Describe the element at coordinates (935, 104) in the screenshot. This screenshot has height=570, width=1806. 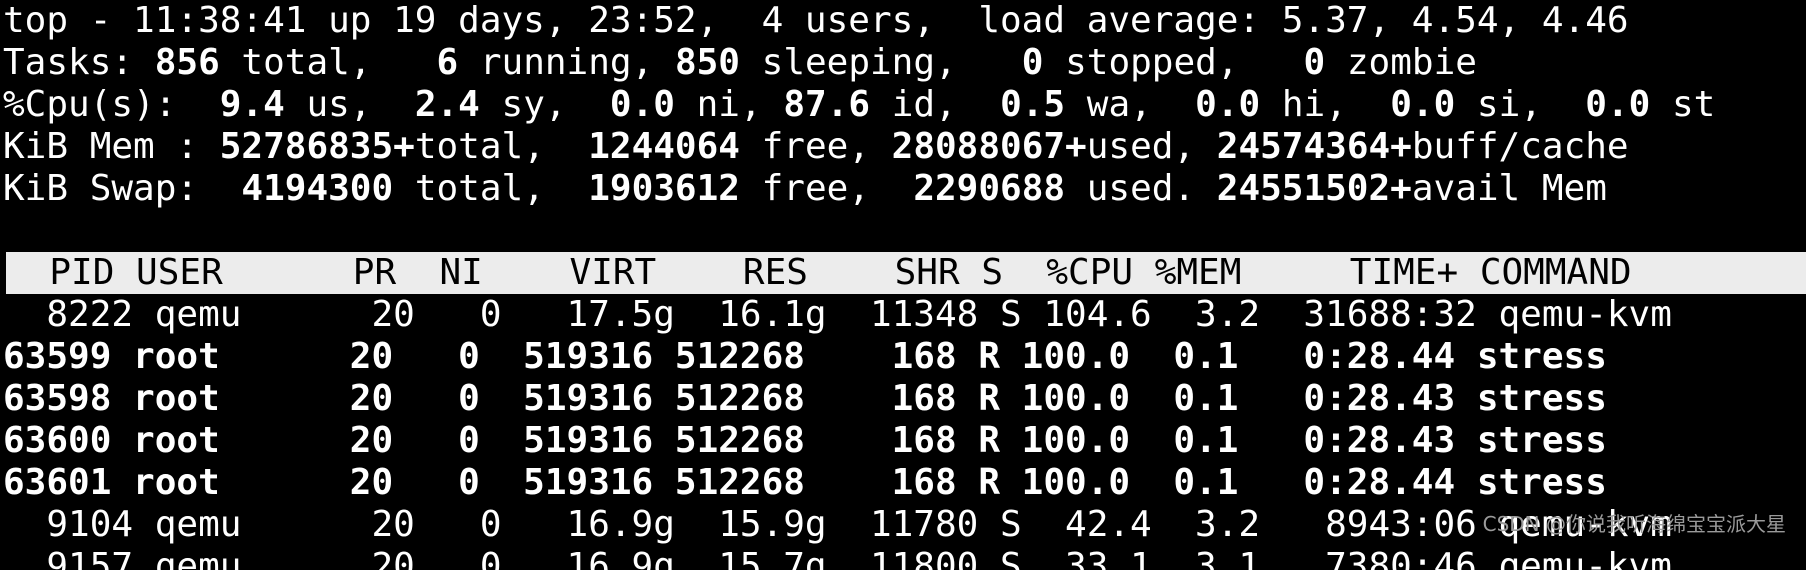
I see `cpu-id-label: id,` at that location.